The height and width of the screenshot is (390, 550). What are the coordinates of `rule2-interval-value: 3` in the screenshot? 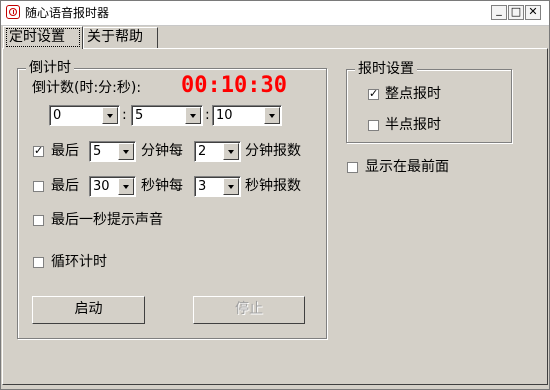 It's located at (202, 186).